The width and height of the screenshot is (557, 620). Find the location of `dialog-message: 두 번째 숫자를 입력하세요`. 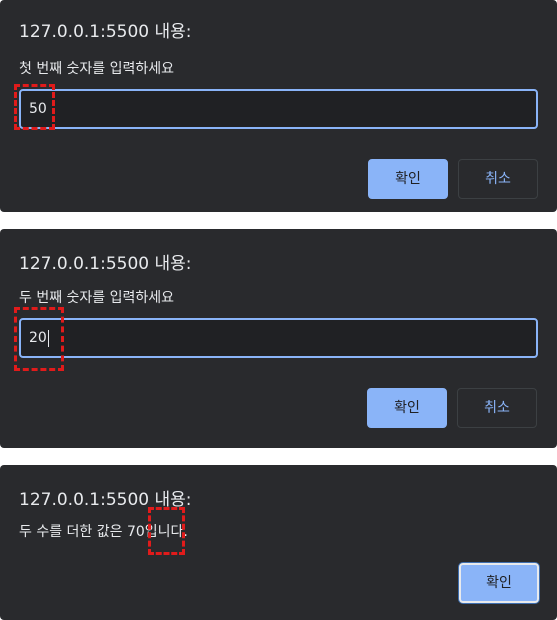

dialog-message: 두 번째 숫자를 입력하세요 is located at coordinates (97, 298).